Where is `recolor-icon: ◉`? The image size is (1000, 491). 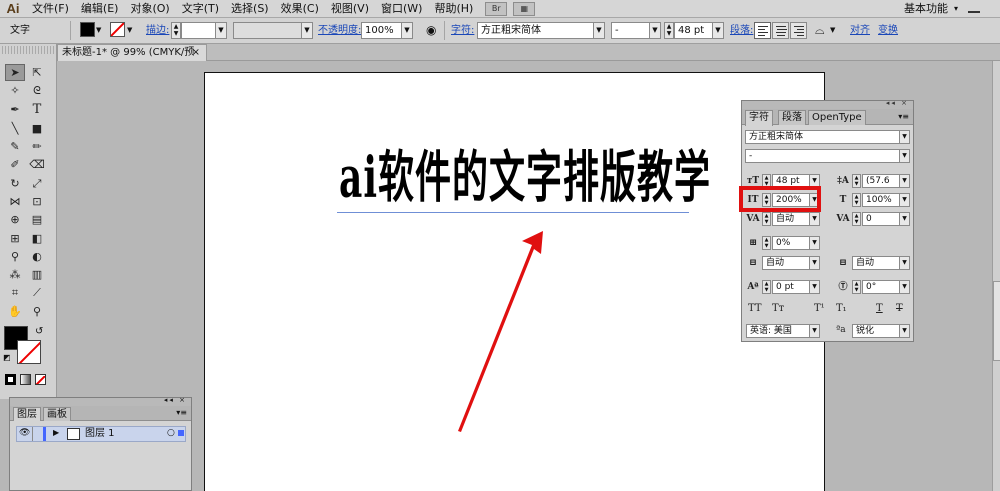
recolor-icon: ◉ is located at coordinates (431, 30).